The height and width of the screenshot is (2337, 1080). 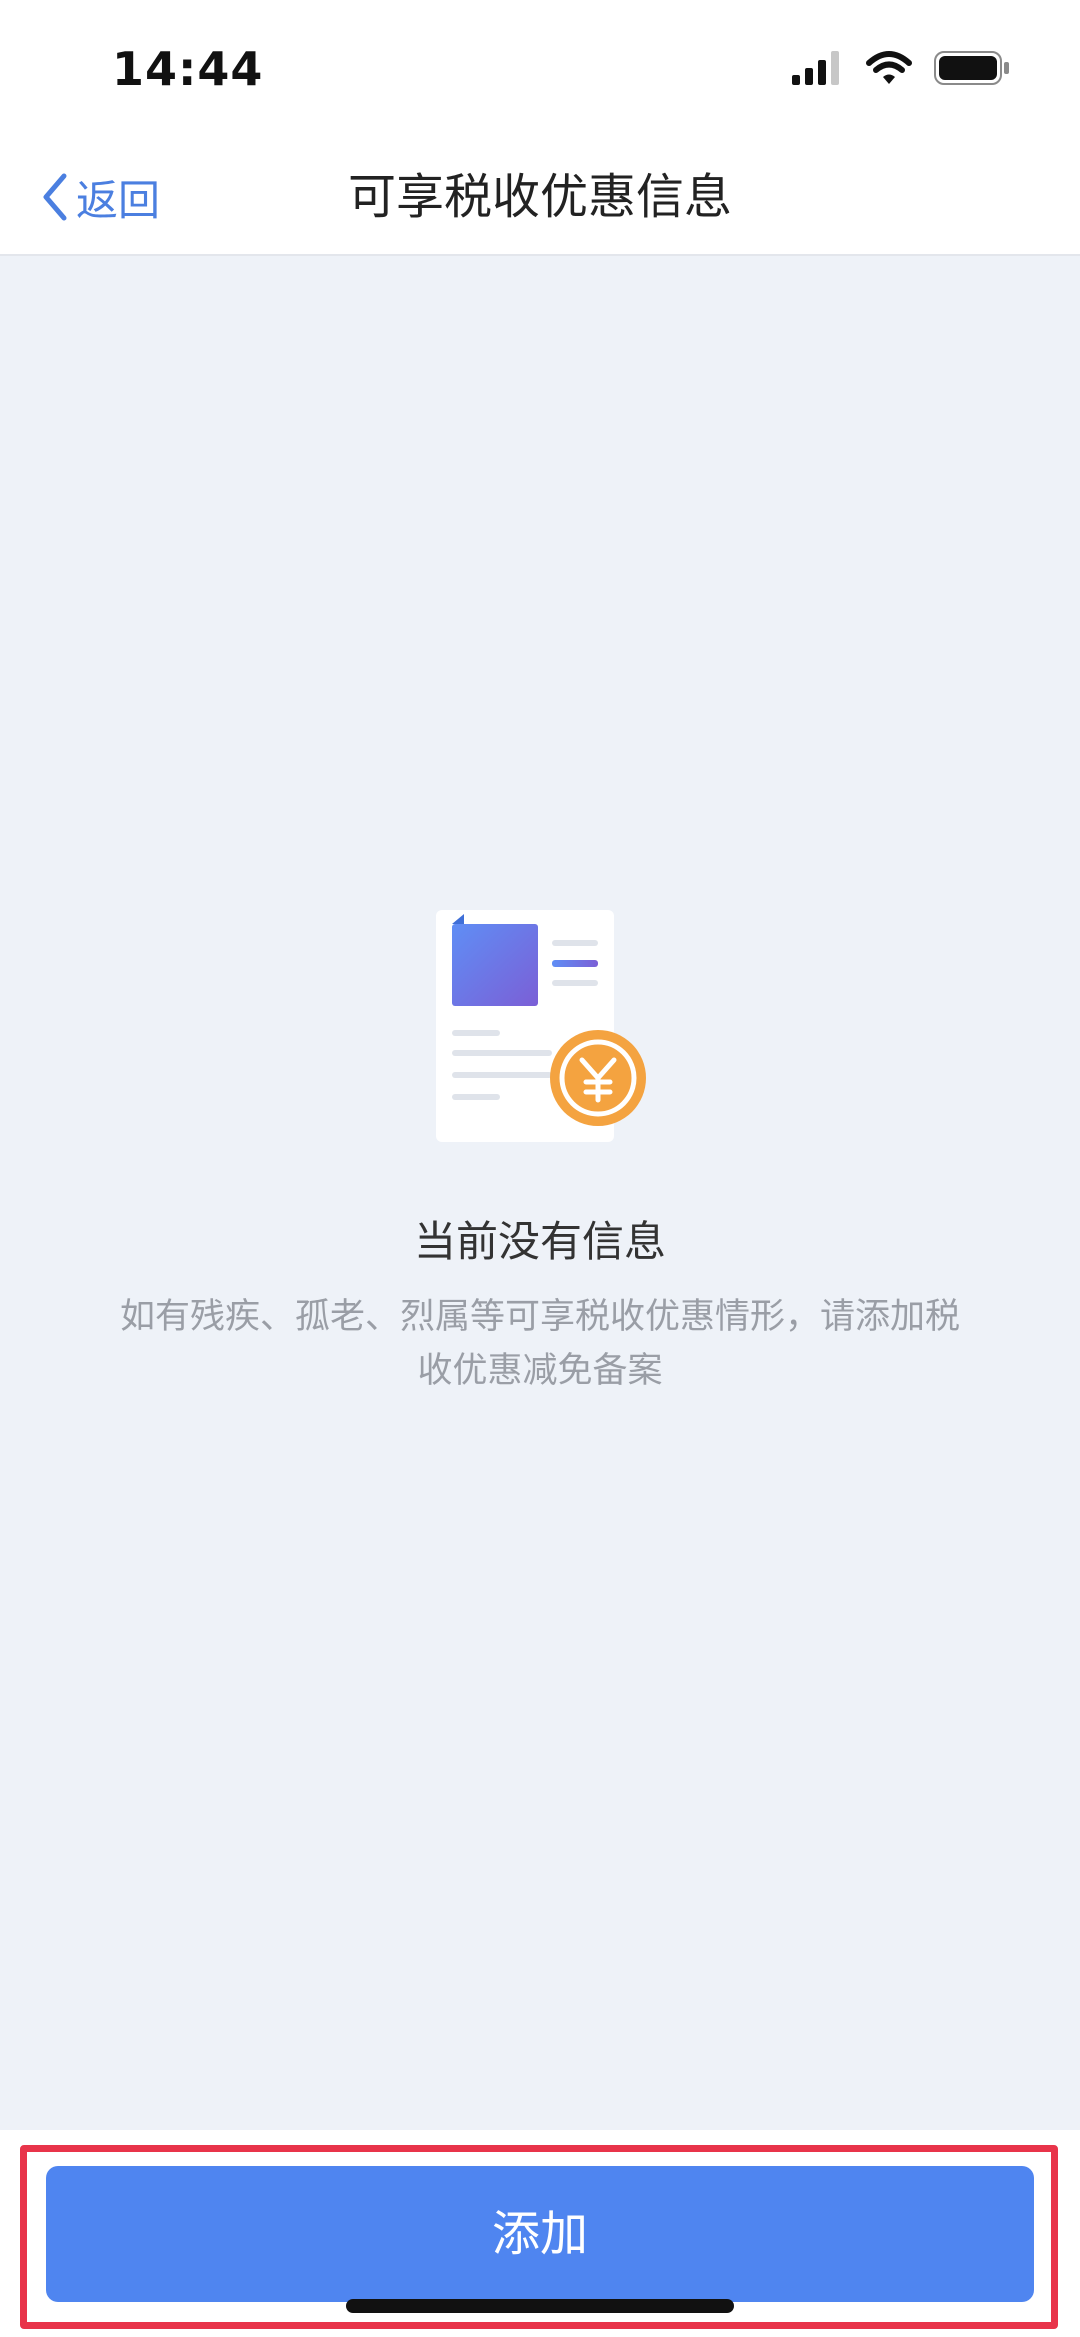 What do you see at coordinates (539, 1344) in the screenshot?
I see `empty-description: 如有残疾、孤老、烈属等可享税收优惠情形，请添加税收优惠减免备案` at bounding box center [539, 1344].